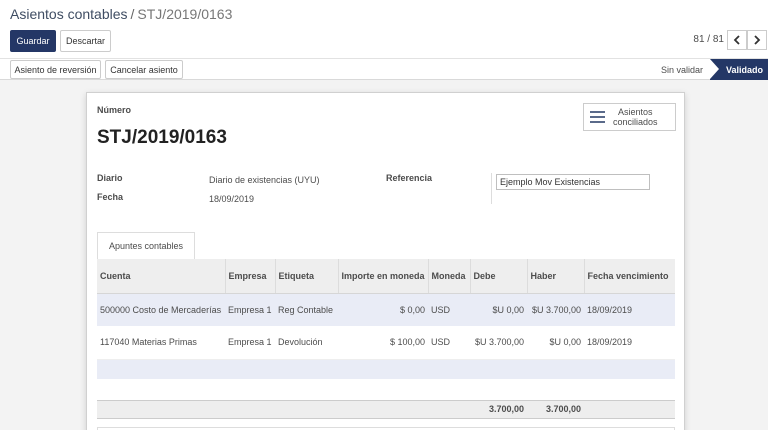 The image size is (768, 430). Describe the element at coordinates (264, 180) in the screenshot. I see `journal-value: Diario de existencias (UYU)` at that location.